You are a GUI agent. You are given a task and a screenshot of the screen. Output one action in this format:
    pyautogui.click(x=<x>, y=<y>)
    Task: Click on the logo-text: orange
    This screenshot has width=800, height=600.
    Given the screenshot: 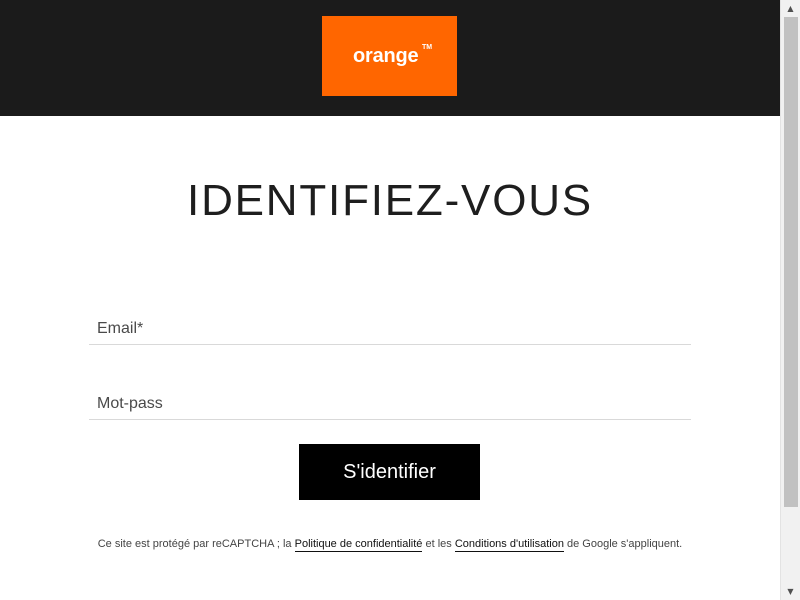 What is the action you would take?
    pyautogui.click(x=386, y=56)
    